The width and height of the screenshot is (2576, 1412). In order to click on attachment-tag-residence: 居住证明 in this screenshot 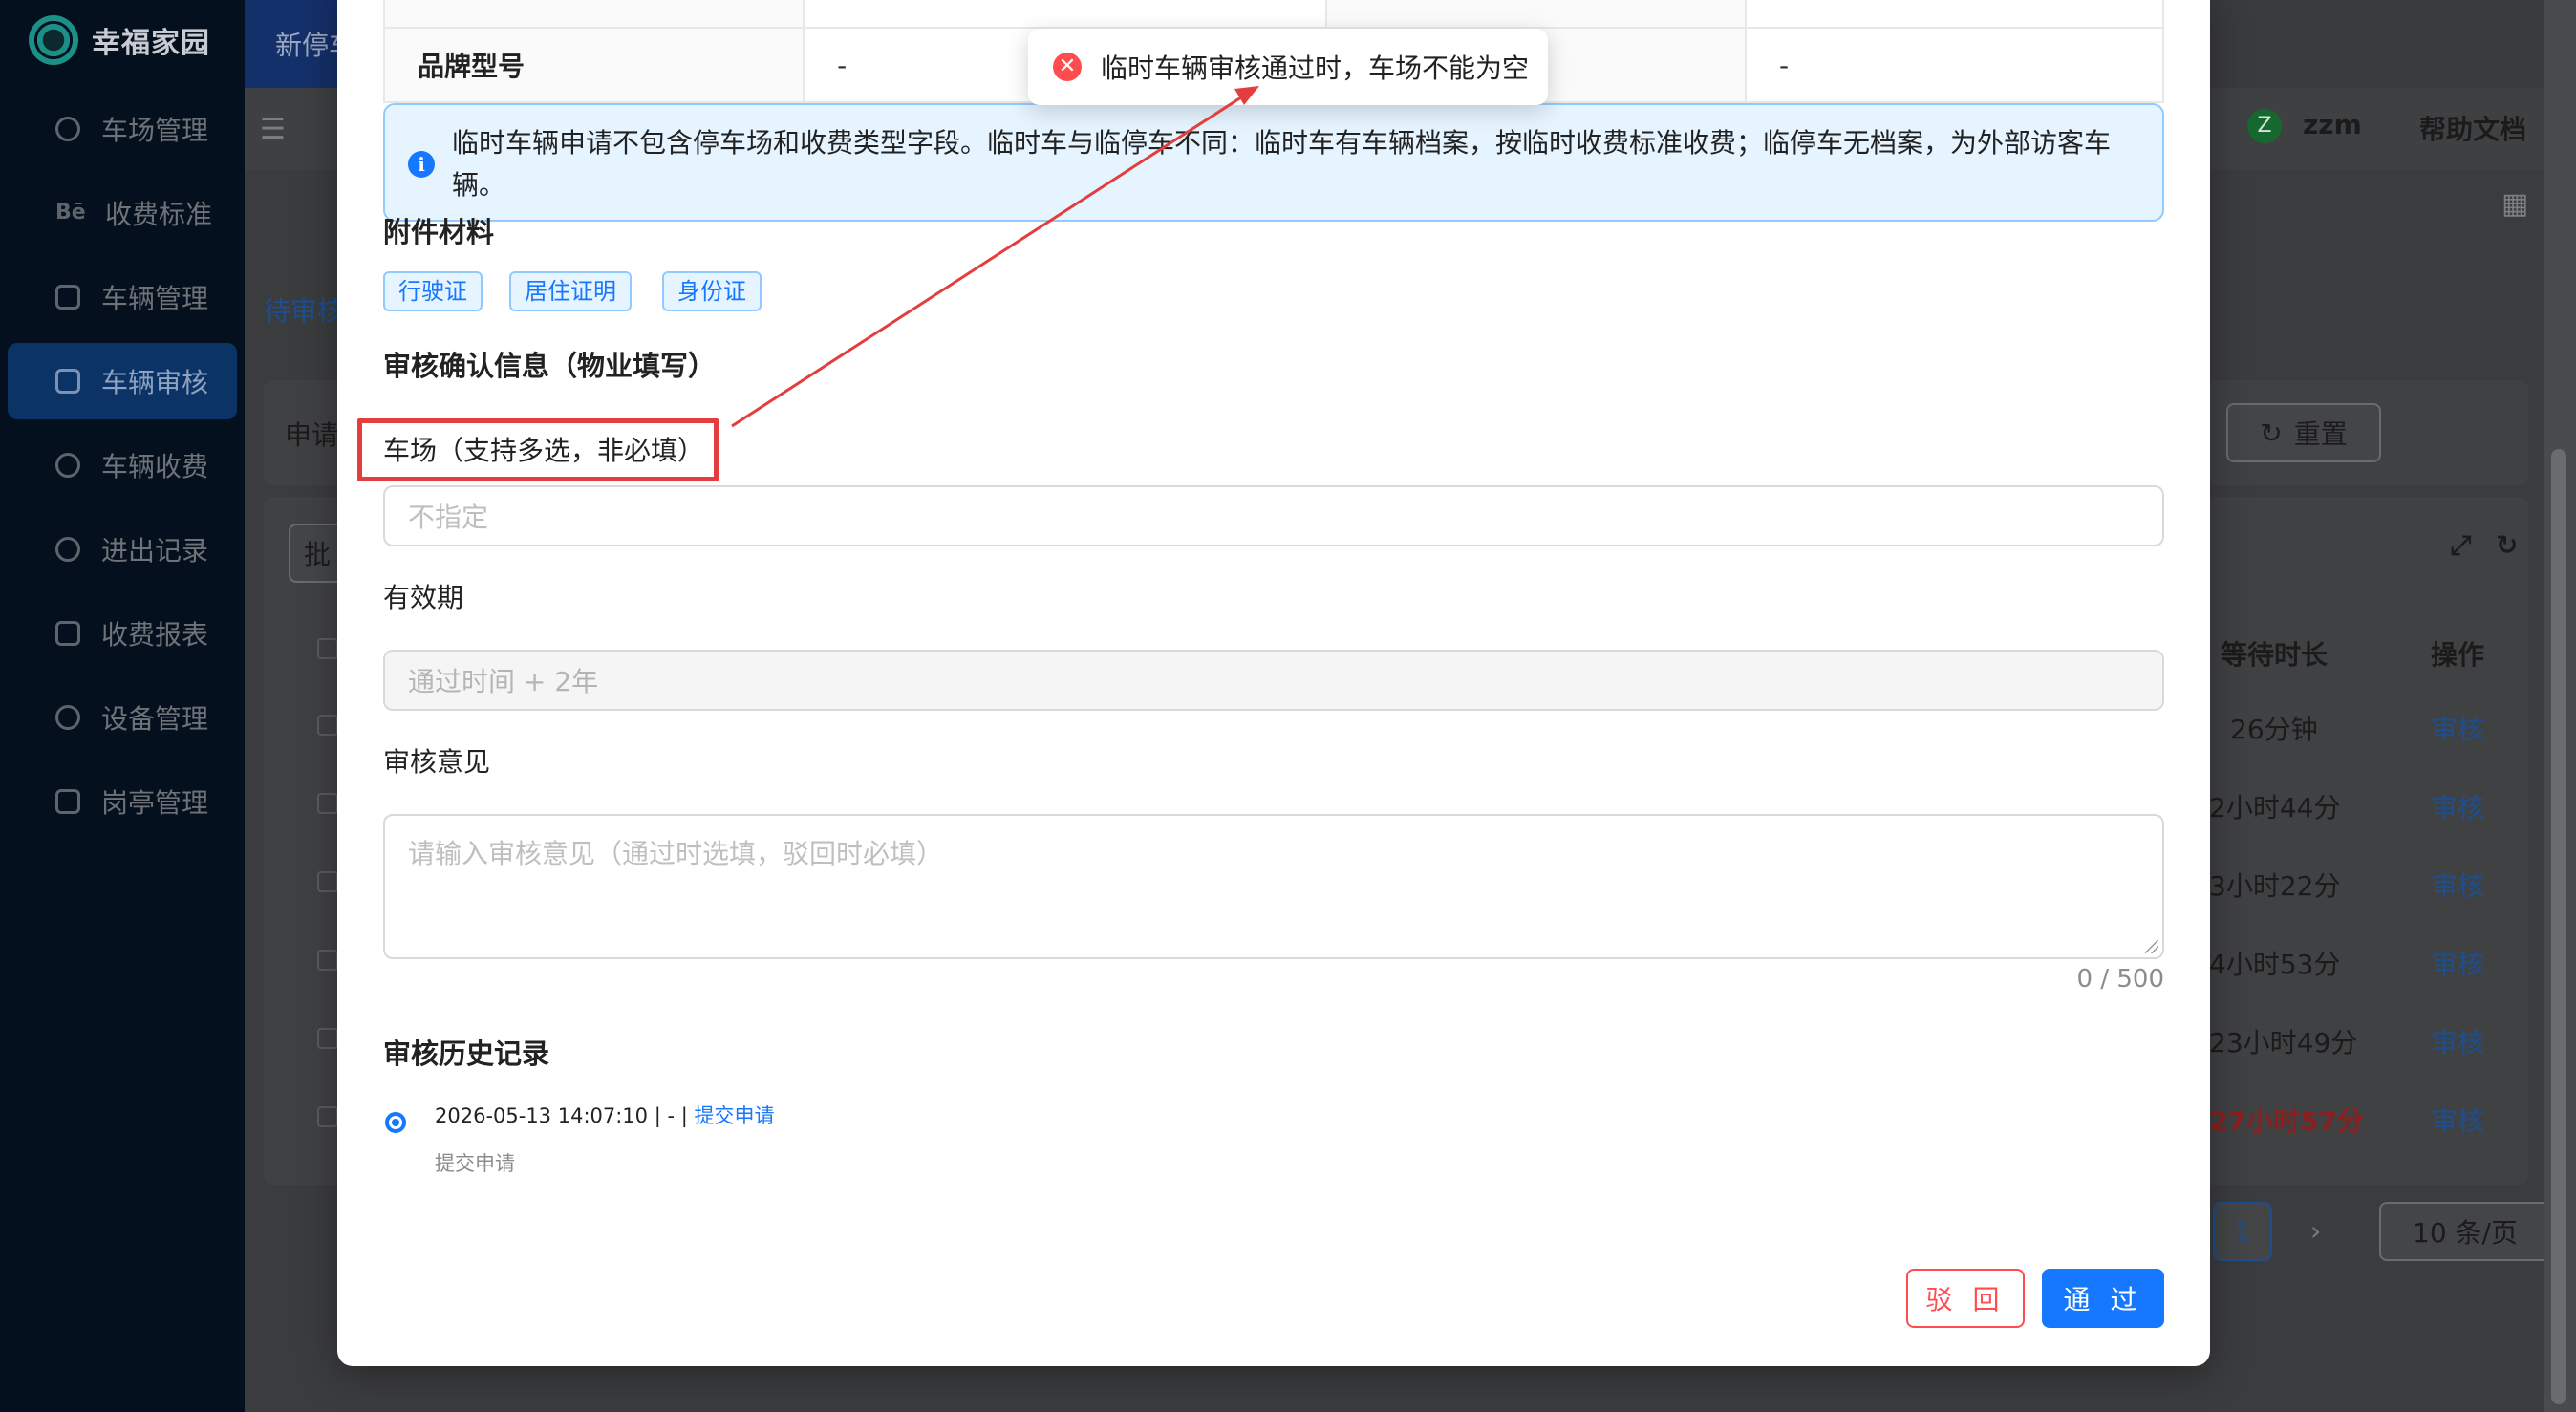, I will do `click(570, 291)`.